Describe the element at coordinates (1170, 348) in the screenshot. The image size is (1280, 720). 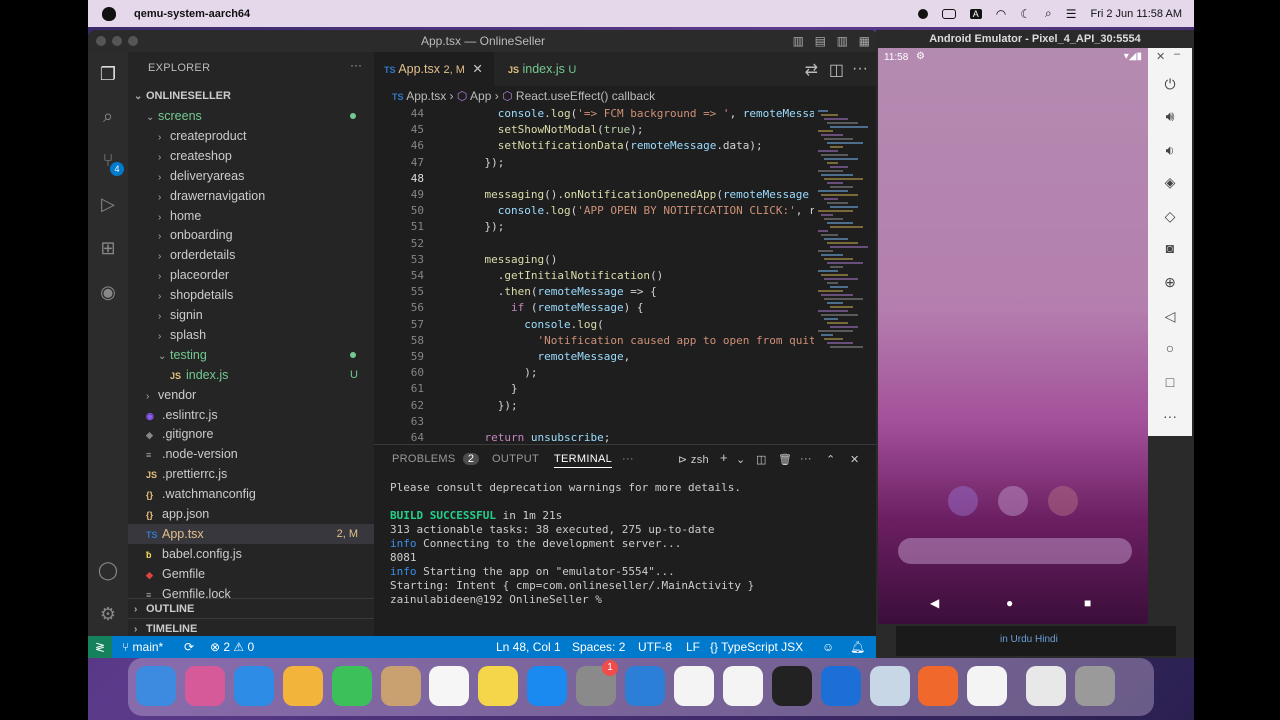
I see `home-icon: ○` at that location.